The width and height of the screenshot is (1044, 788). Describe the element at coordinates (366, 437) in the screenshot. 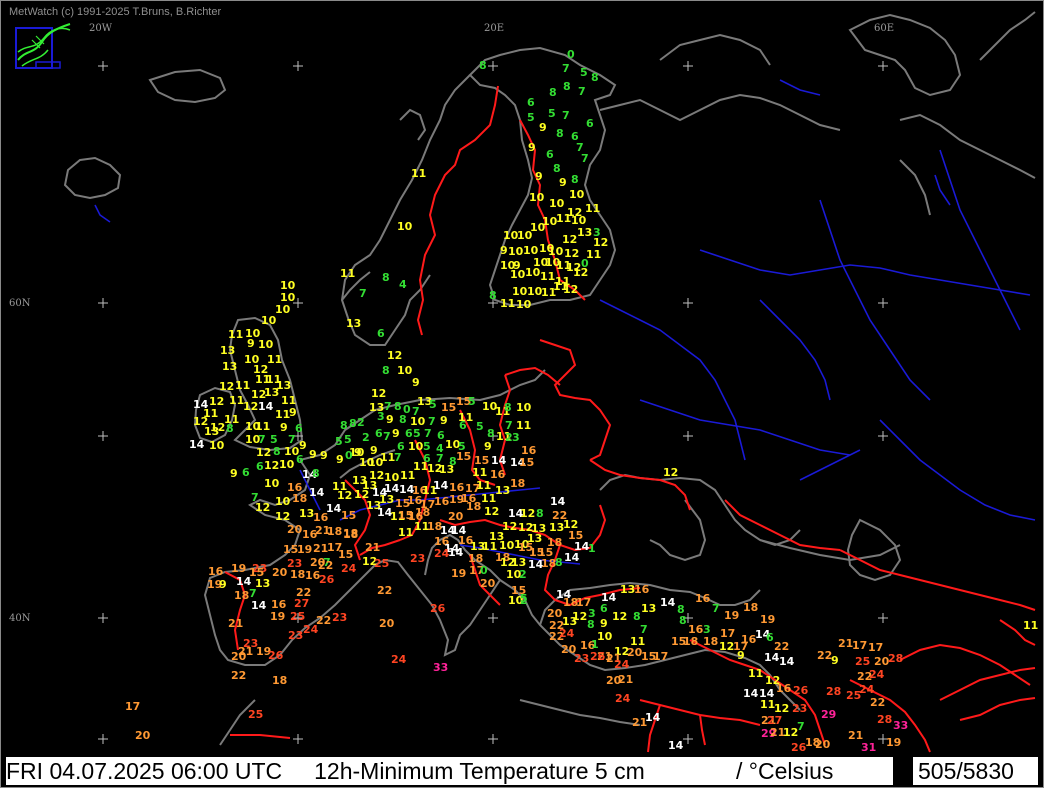

I see `station-value: 2` at that location.